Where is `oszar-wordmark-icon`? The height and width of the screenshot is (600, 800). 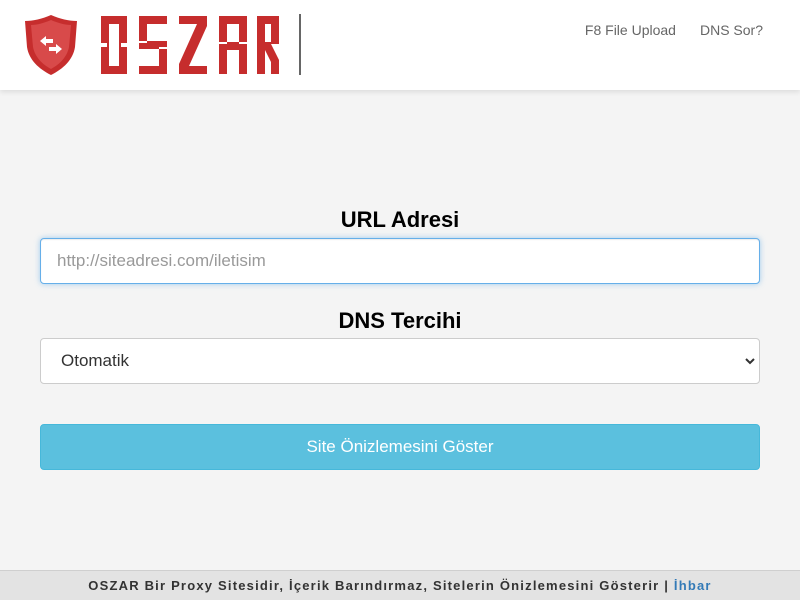
oszar-wordmark-icon is located at coordinates (190, 45).